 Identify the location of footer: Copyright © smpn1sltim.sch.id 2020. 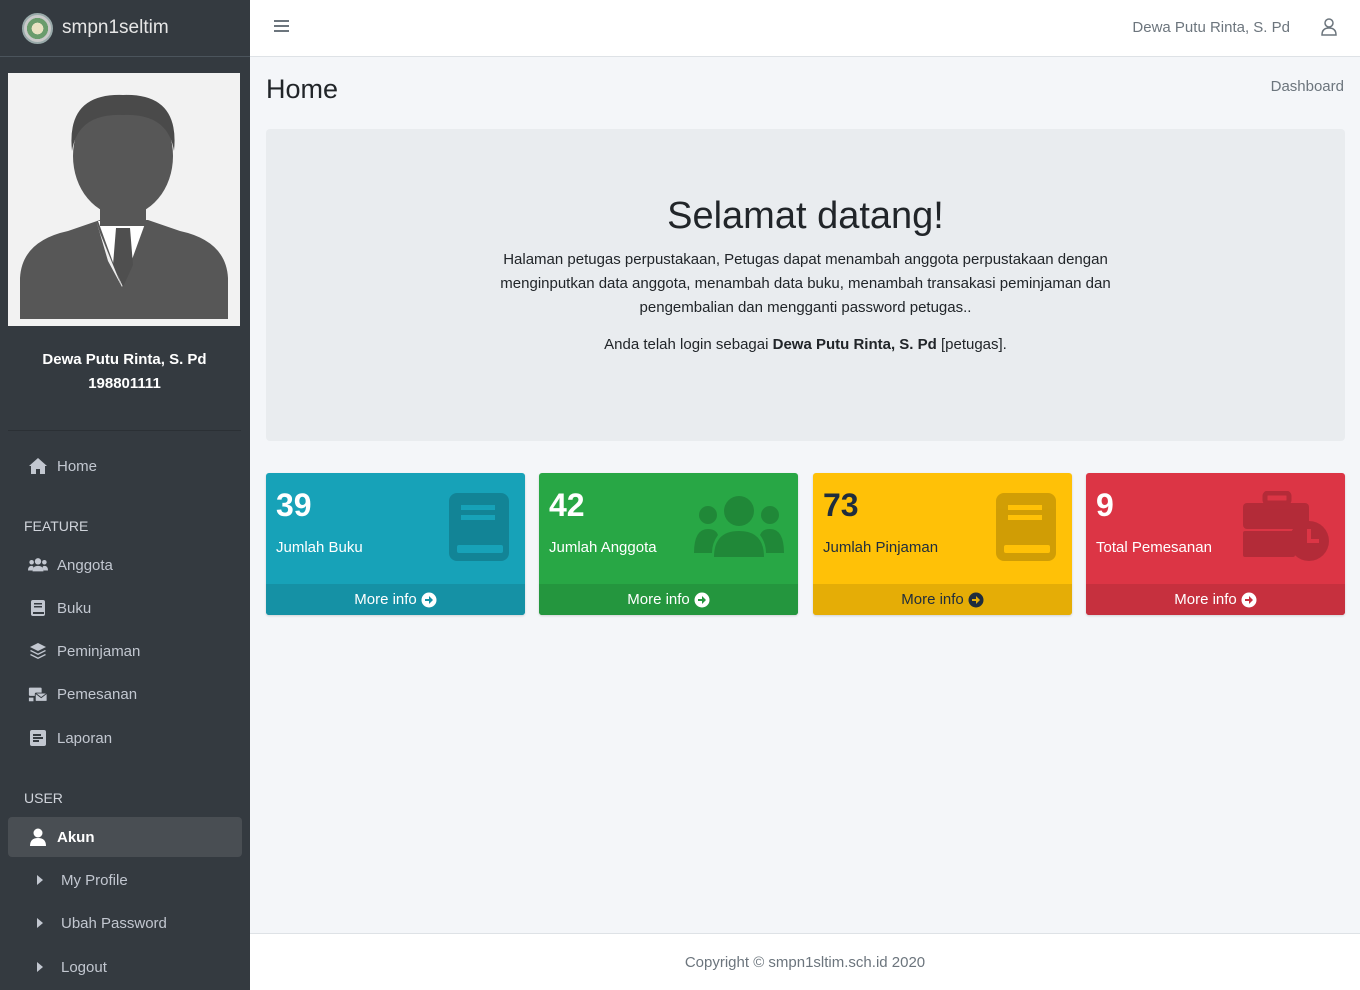
(805, 961).